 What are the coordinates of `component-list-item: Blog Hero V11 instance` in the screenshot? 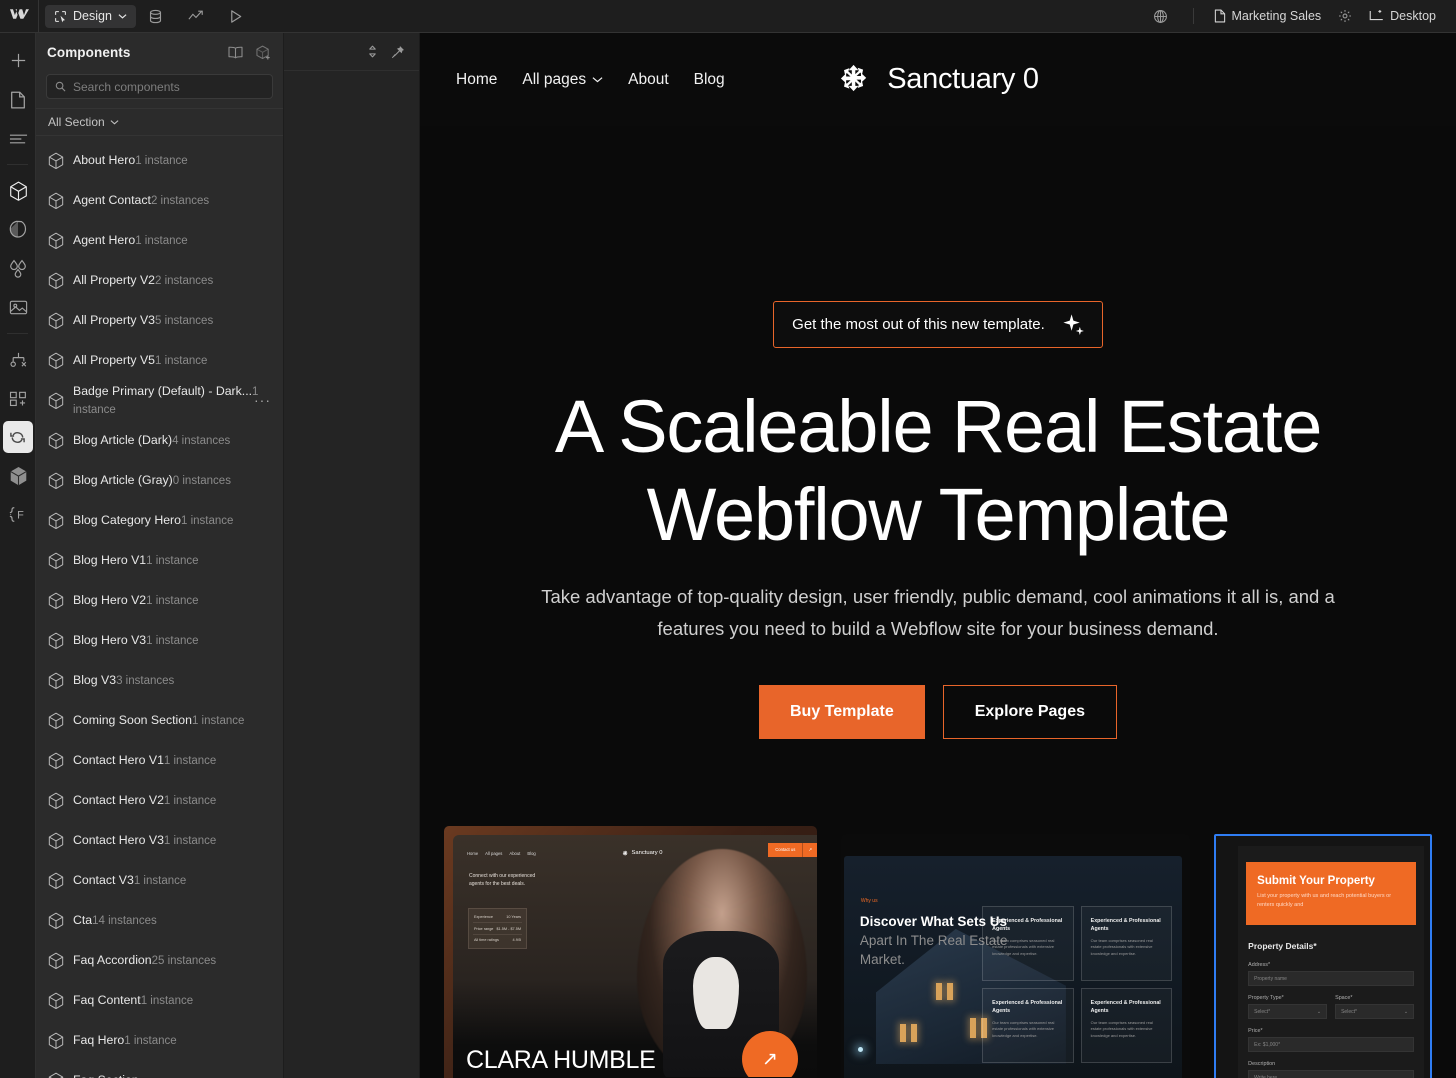 It's located at (159, 560).